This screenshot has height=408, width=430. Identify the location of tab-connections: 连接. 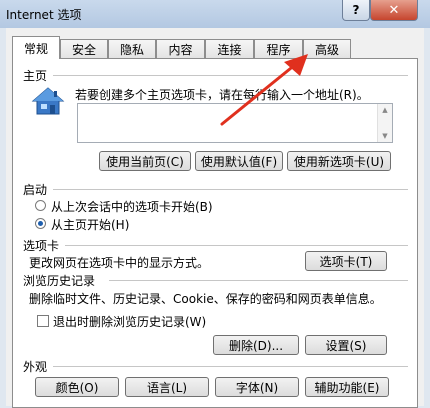
(229, 48).